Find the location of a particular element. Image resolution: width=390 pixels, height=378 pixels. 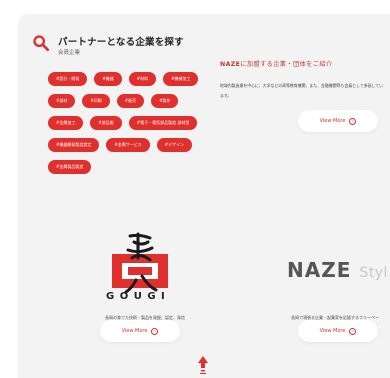

tag-item: #機器開発製造設定 is located at coordinates (74, 145).